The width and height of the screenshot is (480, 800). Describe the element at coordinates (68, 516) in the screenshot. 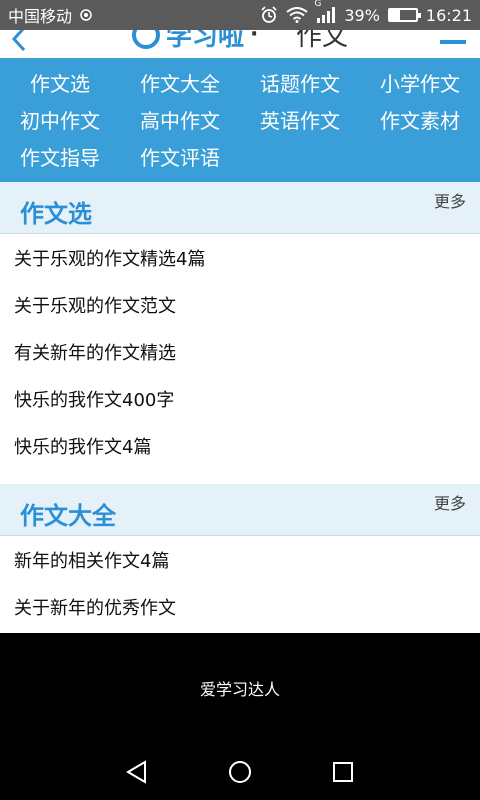

I see `section-title: 作文大全` at that location.